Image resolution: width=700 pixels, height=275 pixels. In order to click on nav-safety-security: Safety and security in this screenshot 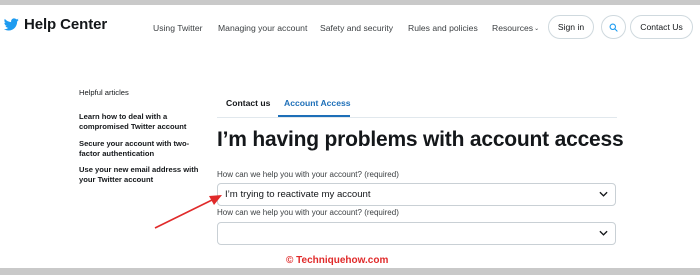, I will do `click(356, 28)`.